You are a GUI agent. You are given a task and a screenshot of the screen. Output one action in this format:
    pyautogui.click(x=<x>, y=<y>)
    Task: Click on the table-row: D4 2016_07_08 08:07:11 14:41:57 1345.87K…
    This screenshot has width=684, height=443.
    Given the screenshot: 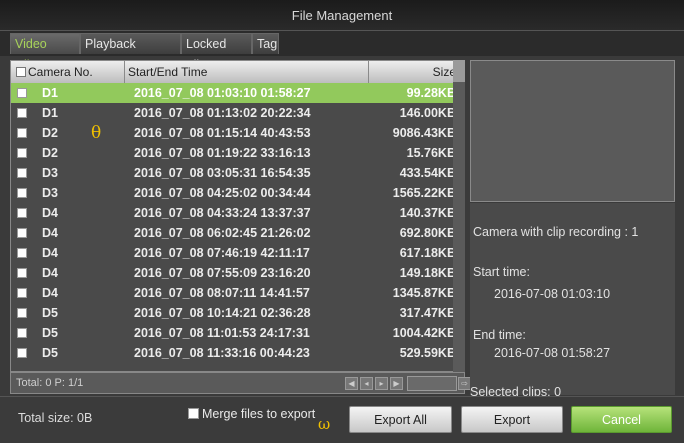 What is the action you would take?
    pyautogui.click(x=237, y=293)
    